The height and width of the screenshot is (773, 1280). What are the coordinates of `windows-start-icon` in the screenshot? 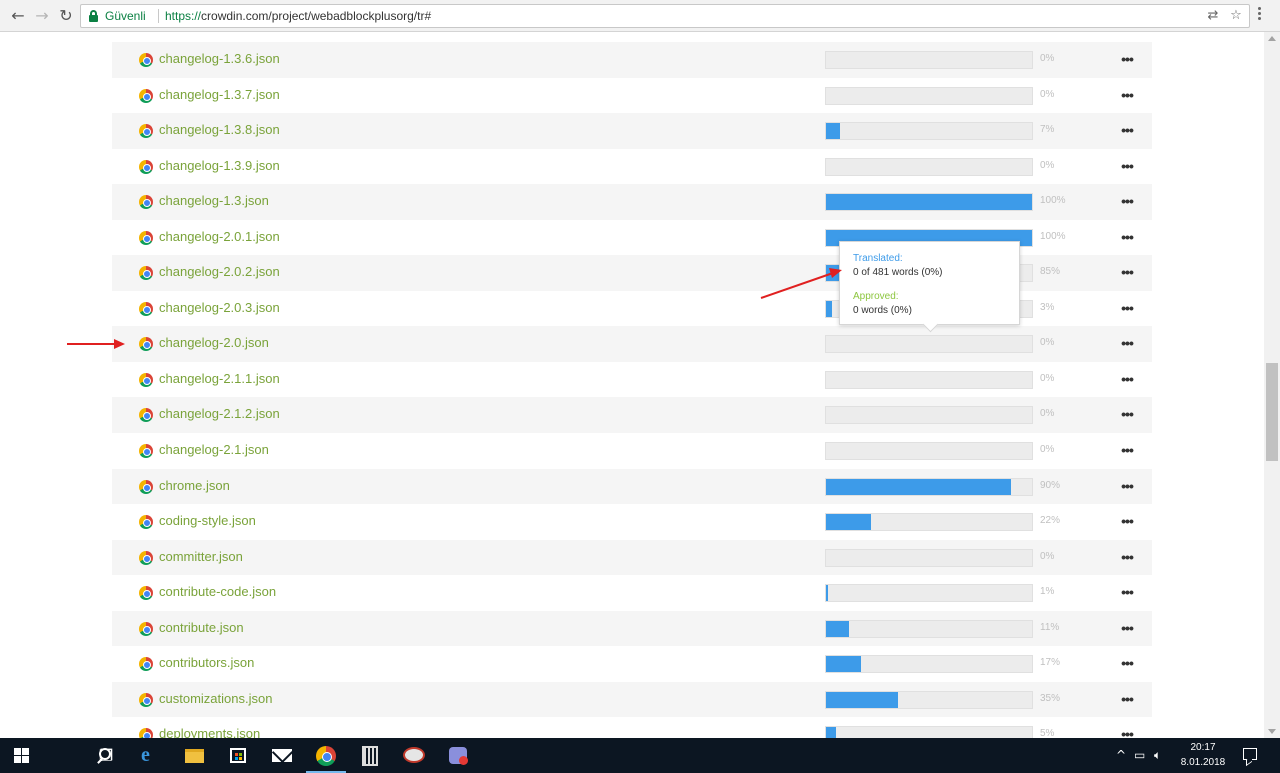 It's located at (22, 755).